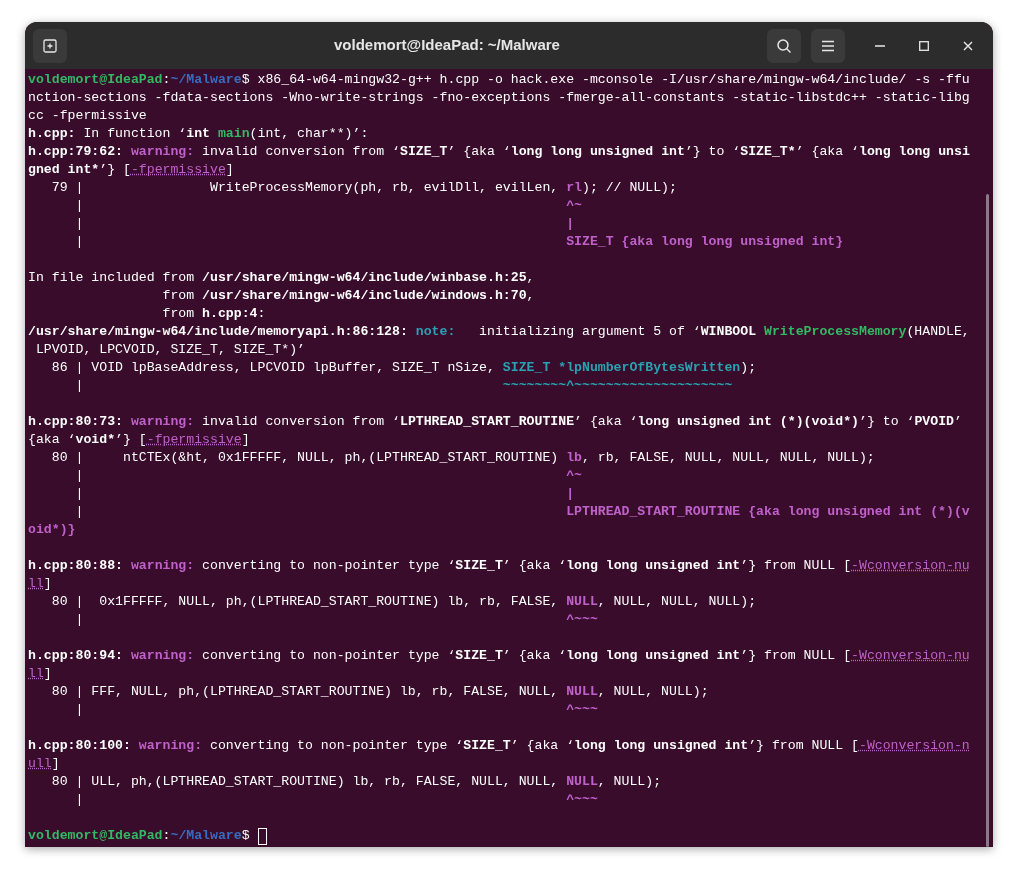 This screenshot has width=1018, height=875. I want to click on terminal-line: LPVOID, LPCVOID, SIZE_T, SIZE_T*)’, so click(169, 350).